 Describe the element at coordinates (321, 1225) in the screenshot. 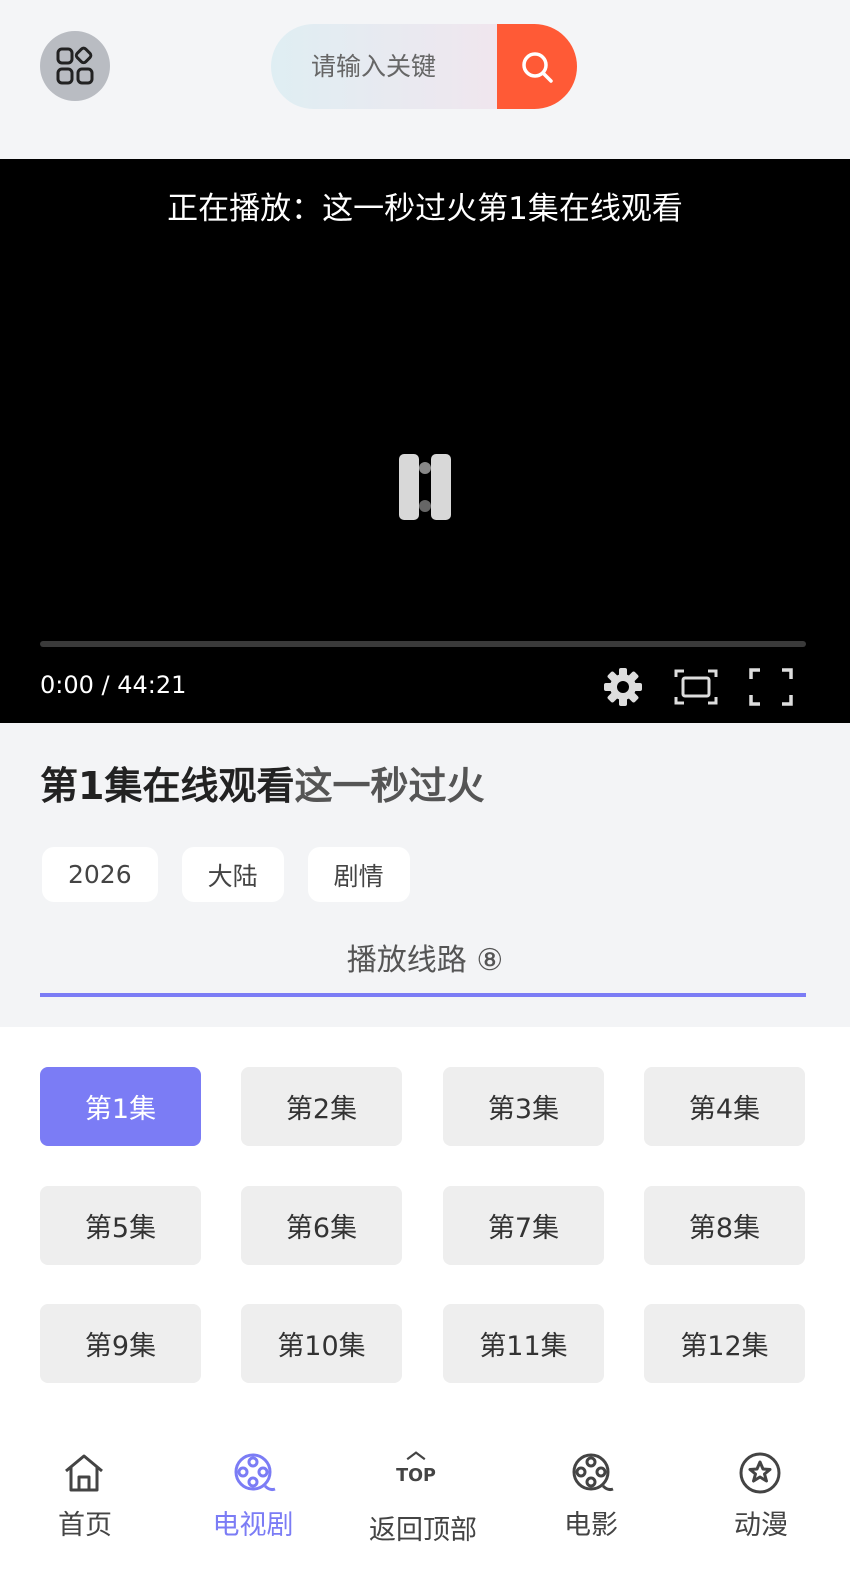

I see `episode-button-6: 第6集` at that location.